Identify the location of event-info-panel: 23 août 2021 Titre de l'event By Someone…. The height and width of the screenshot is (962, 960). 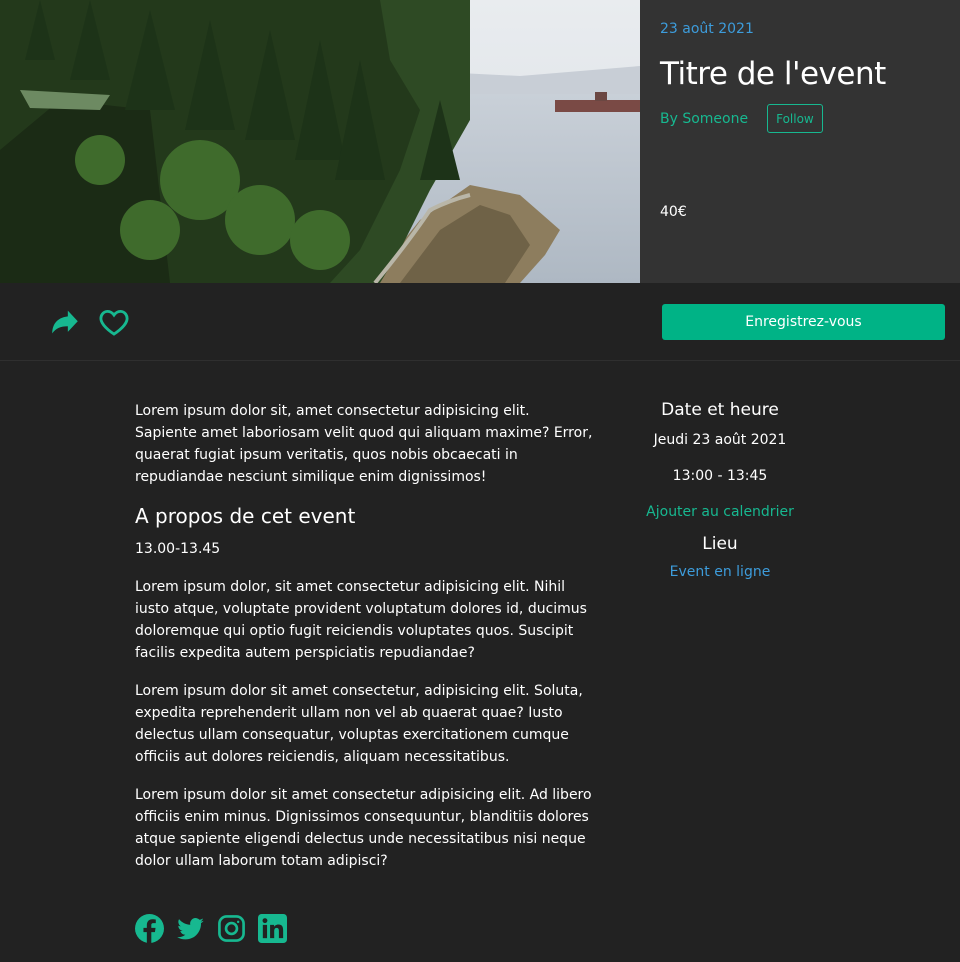
(800, 141).